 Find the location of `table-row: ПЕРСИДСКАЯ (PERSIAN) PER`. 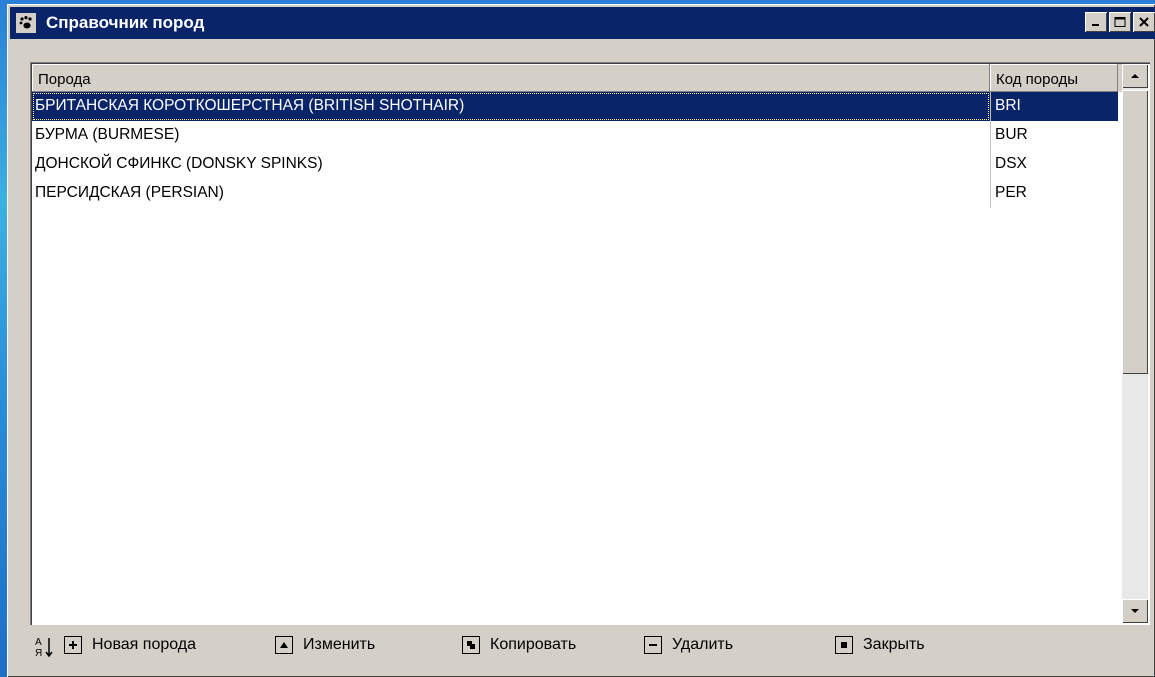

table-row: ПЕРСИДСКАЯ (PERSIAN) PER is located at coordinates (577, 193).